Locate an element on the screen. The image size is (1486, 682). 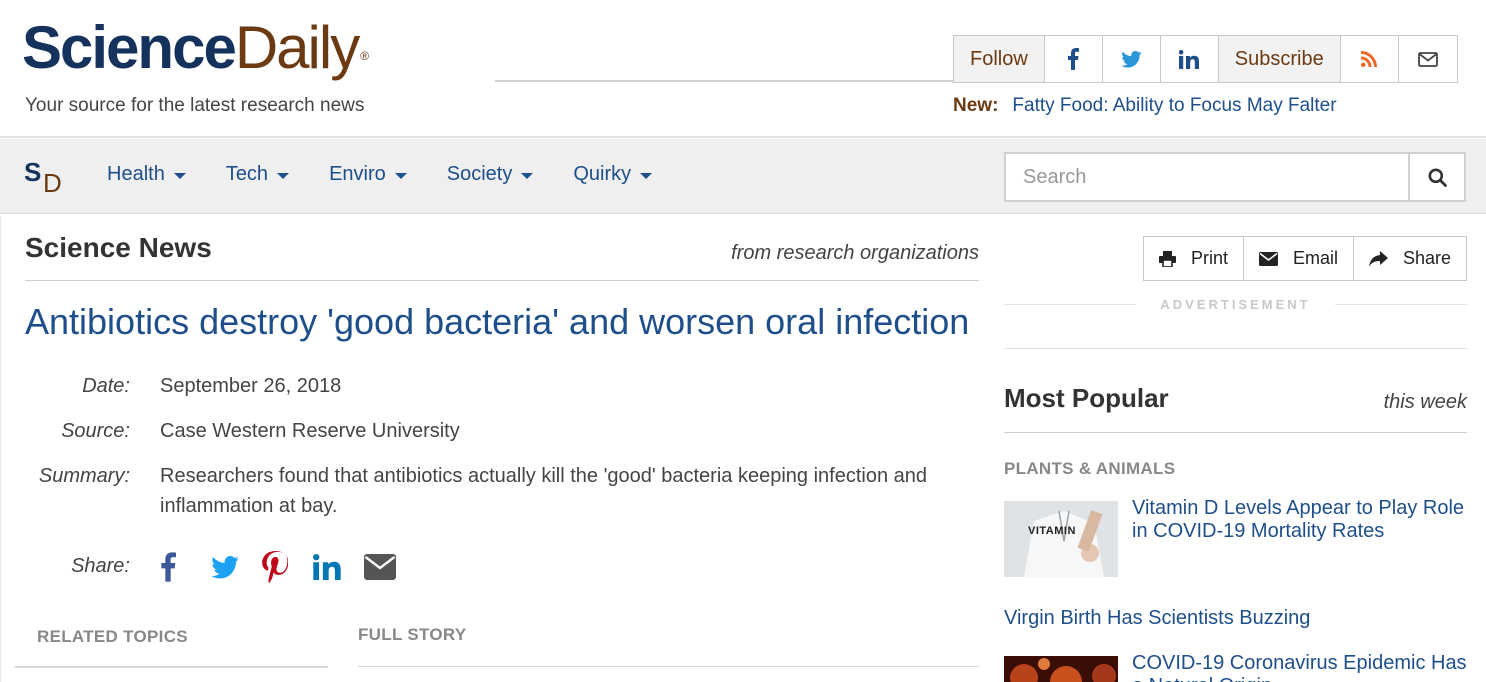
sd-home-logo: S D is located at coordinates (44, 177).